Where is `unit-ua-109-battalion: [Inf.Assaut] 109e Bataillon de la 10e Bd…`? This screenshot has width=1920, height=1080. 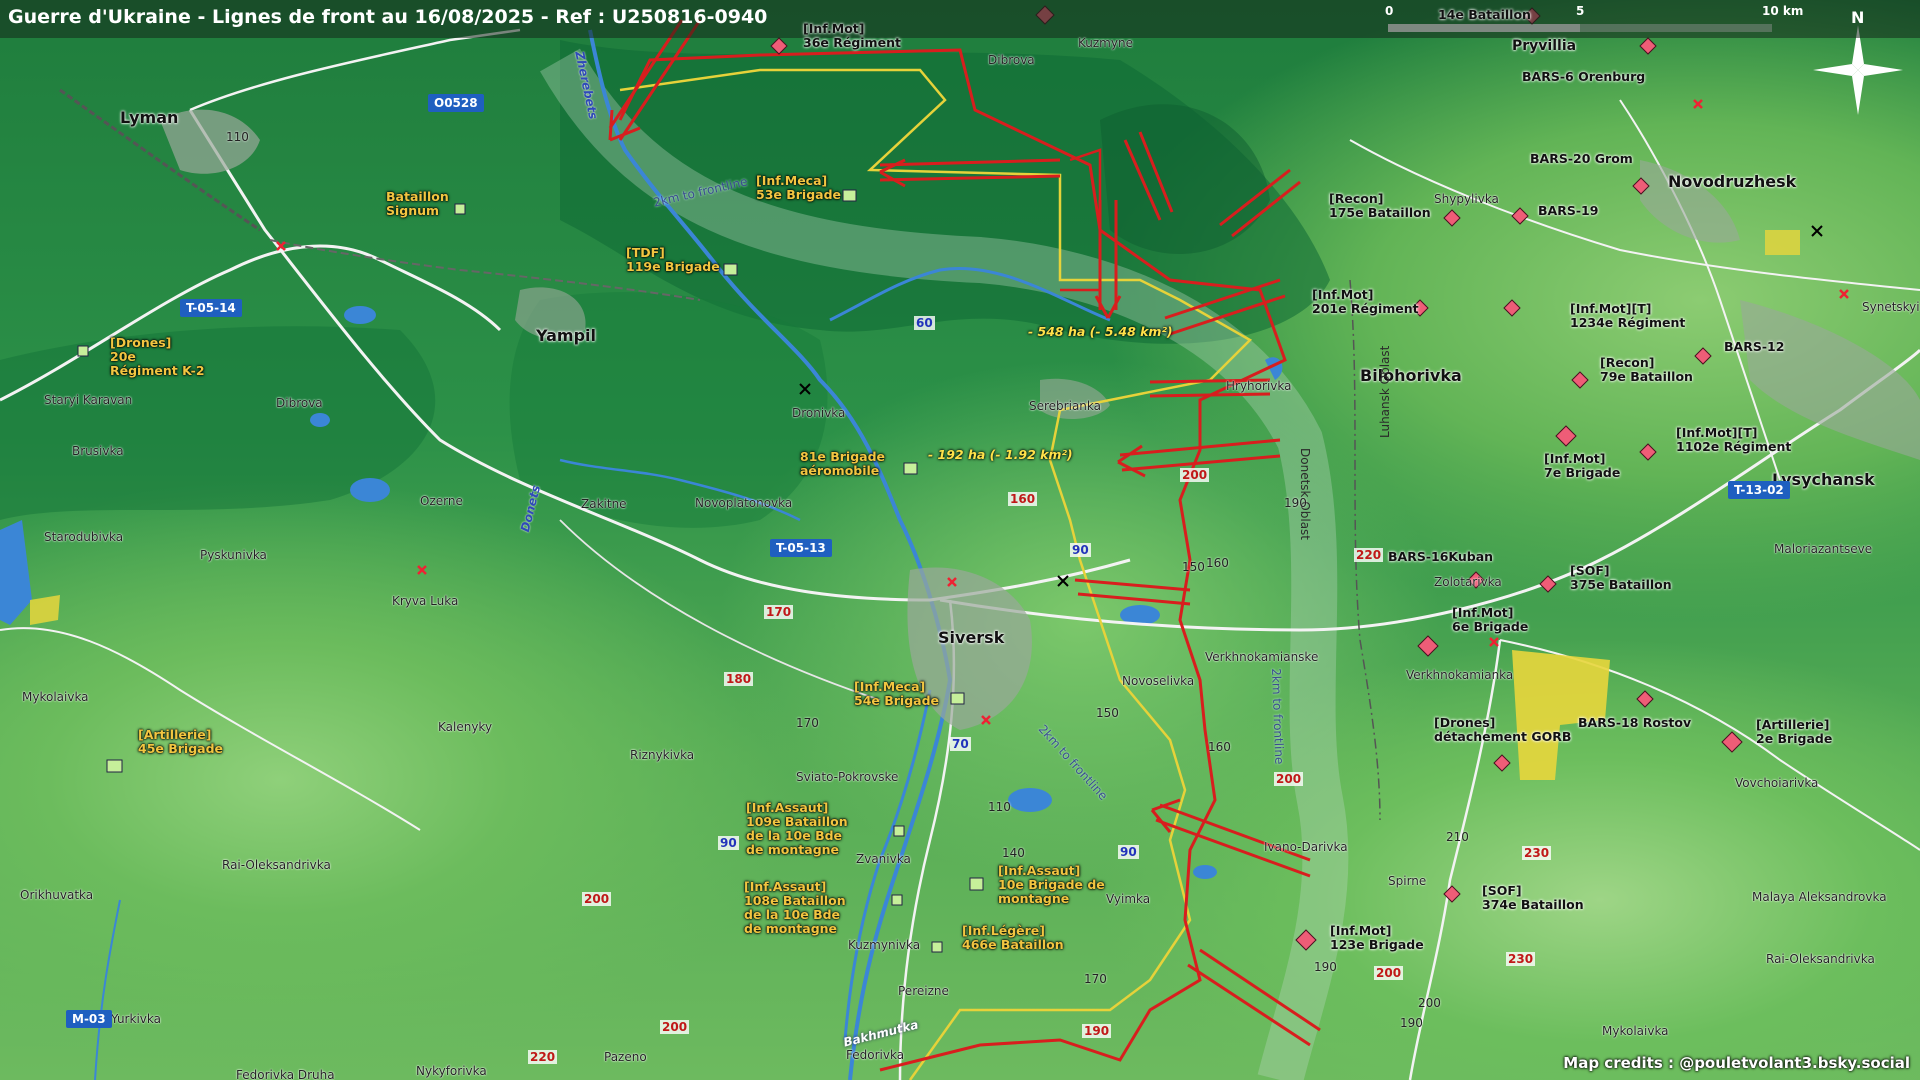
unit-ua-109-battalion: [Inf.Assaut] 109e Bataillon de la 10e Bd… is located at coordinates (797, 829).